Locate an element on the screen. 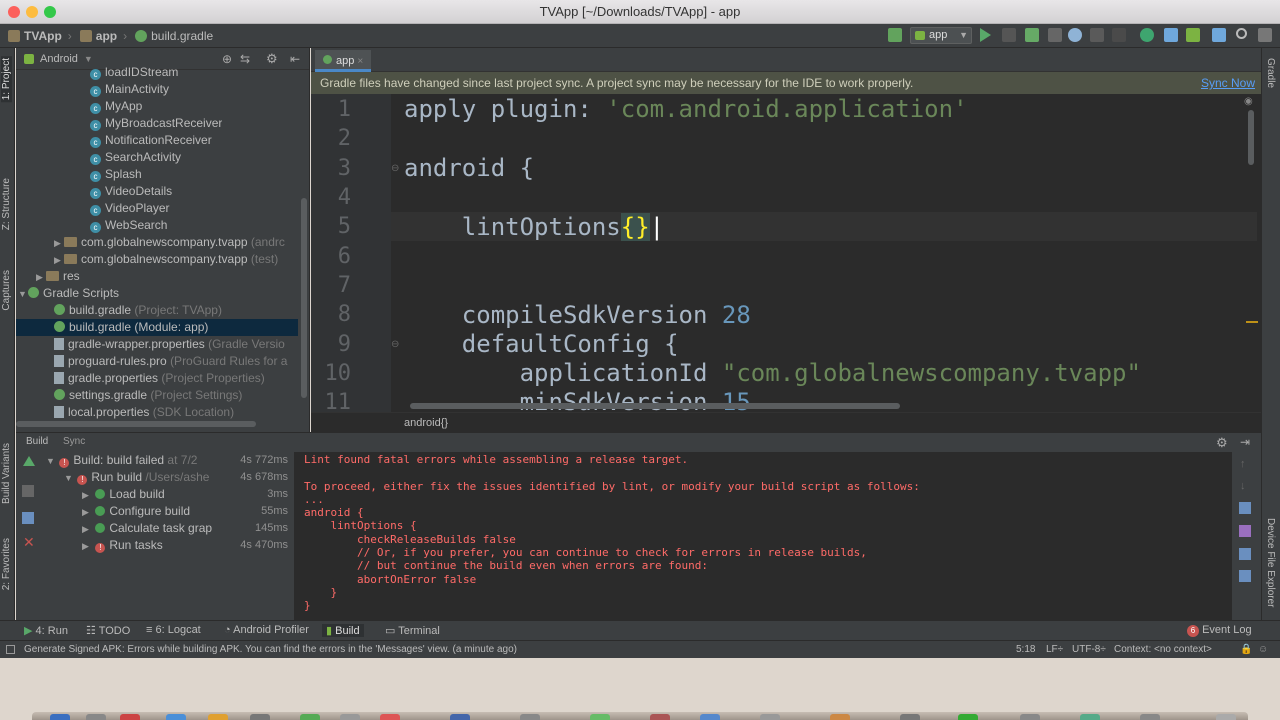 The image size is (1280, 720). tool-tab-run: ▶ 4: Run is located at coordinates (46, 630).